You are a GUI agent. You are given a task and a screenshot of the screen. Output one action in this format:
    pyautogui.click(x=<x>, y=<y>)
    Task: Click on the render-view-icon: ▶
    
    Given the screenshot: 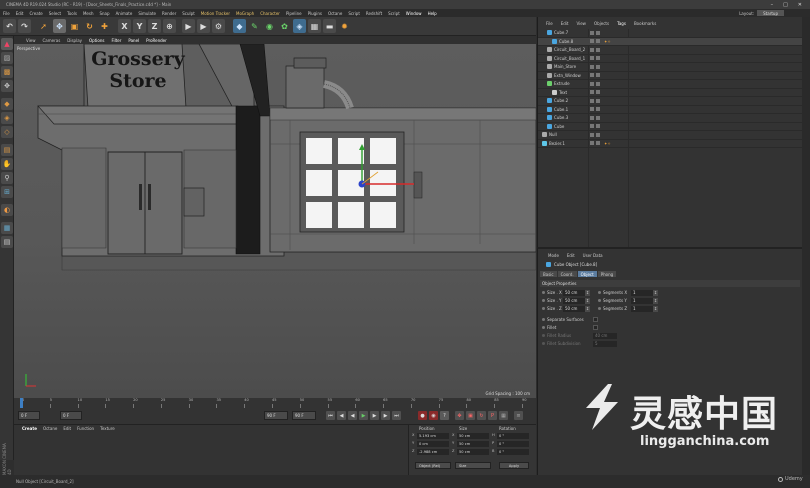 What is the action you would take?
    pyautogui.click(x=188, y=26)
    